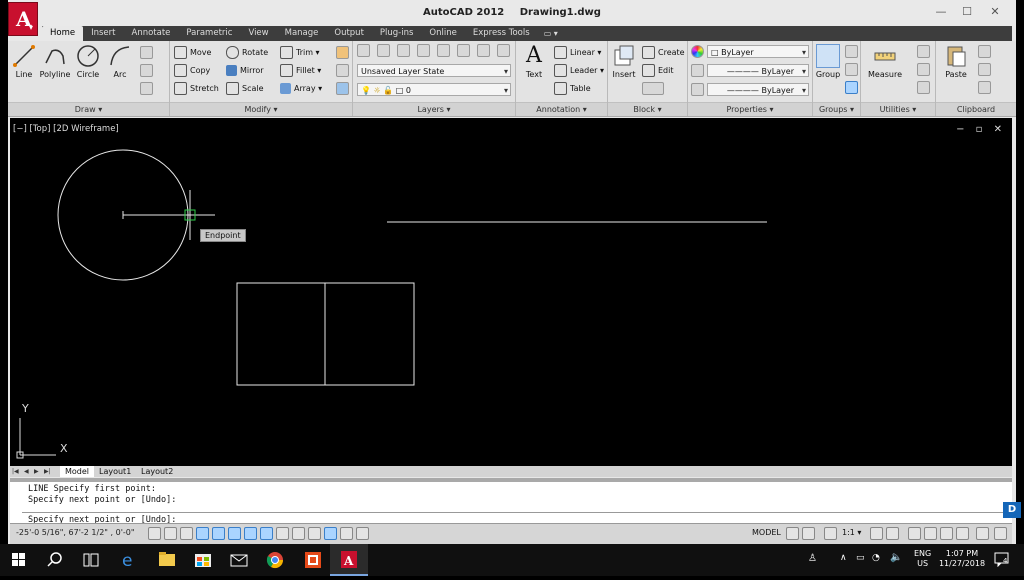  I want to click on region-icon, so click(146, 88).